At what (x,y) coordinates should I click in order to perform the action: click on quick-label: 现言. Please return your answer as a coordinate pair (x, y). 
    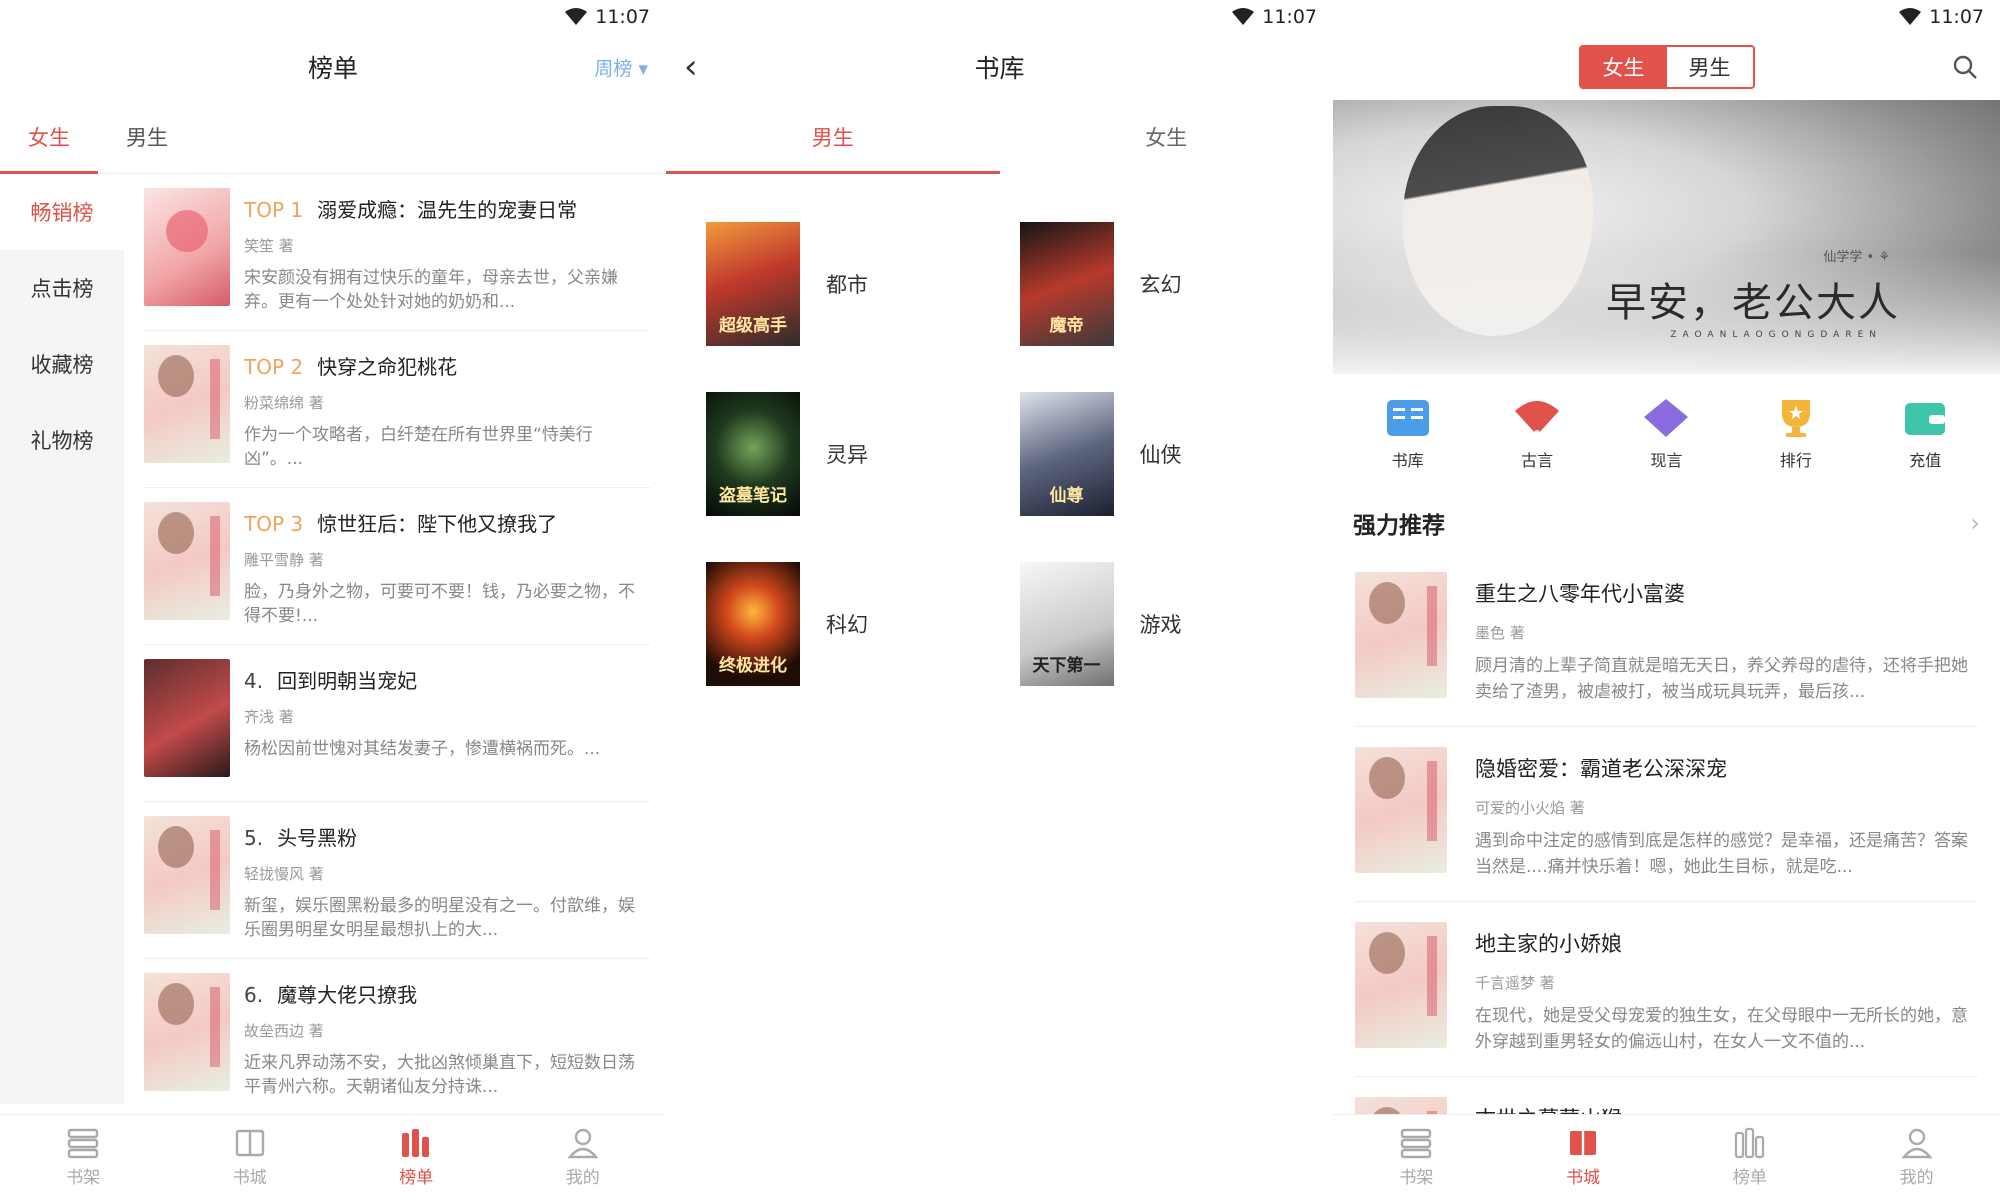
    Looking at the image, I should click on (1666, 460).